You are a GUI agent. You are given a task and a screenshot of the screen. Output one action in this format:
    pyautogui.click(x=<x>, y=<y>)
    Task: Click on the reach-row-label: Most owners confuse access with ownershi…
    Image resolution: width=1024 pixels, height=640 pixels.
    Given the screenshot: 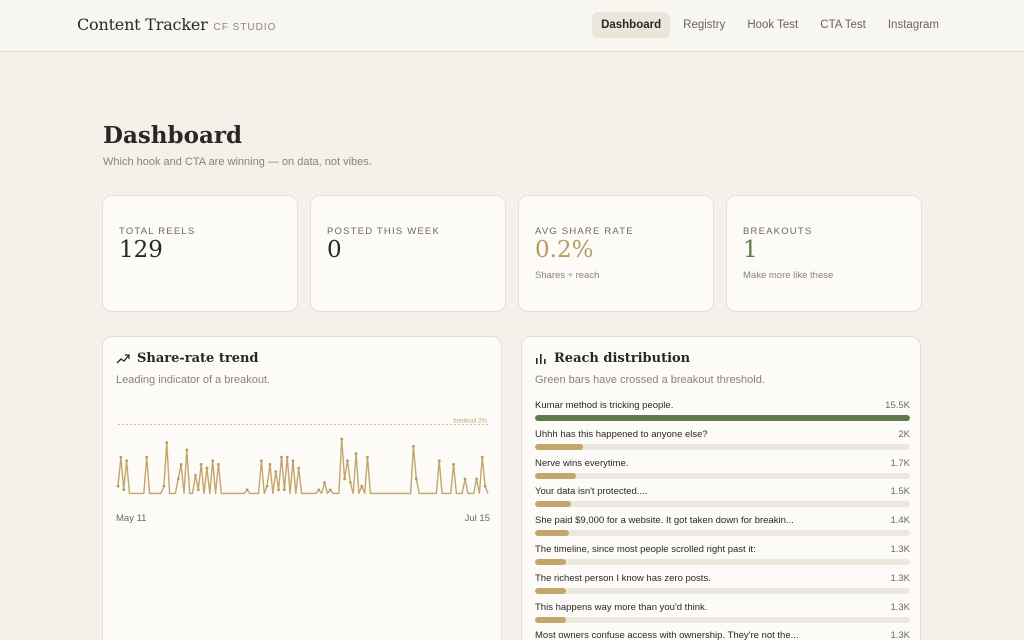 What is the action you would take?
    pyautogui.click(x=667, y=635)
    